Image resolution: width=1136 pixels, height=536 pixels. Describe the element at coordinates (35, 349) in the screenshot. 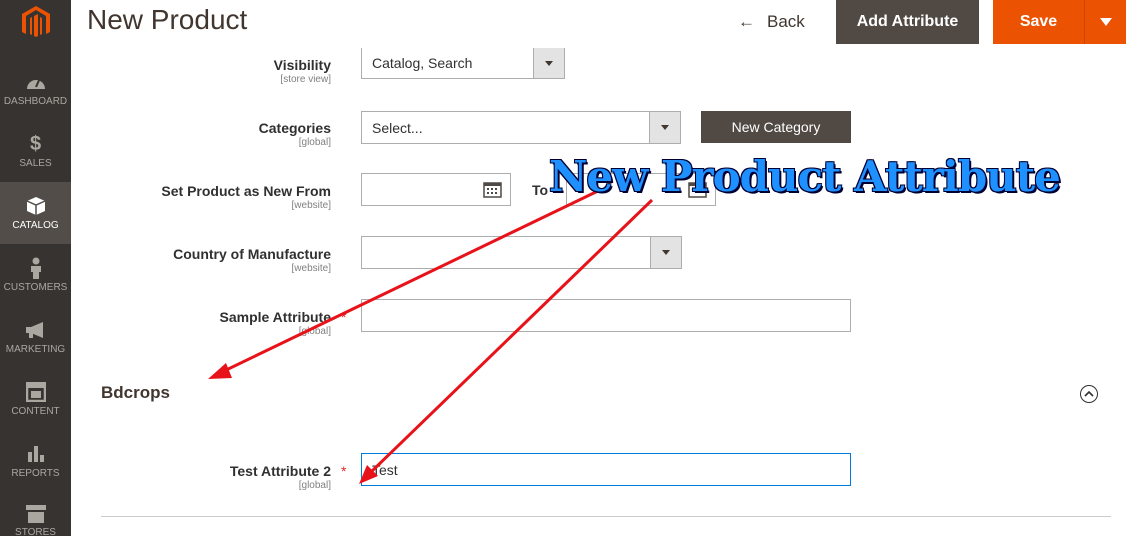

I see `sidebar-item-label: MARKETING` at that location.